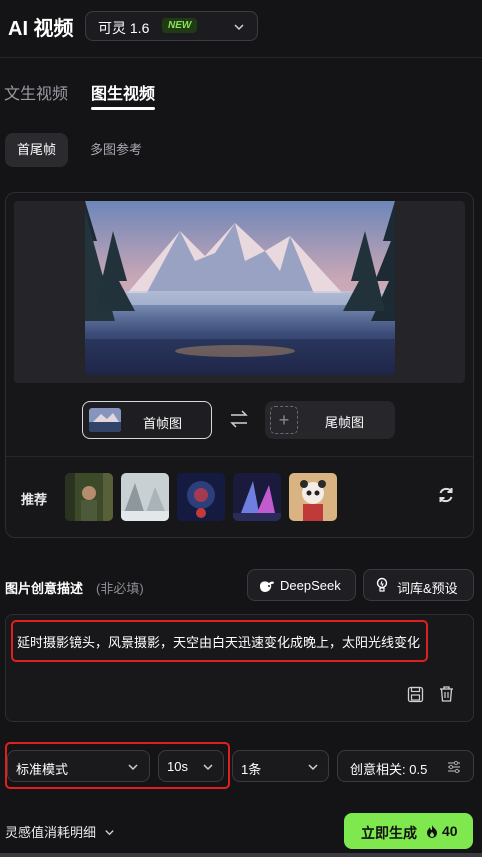  What do you see at coordinates (105, 420) in the screenshot?
I see `first-frame-thumbnail` at bounding box center [105, 420].